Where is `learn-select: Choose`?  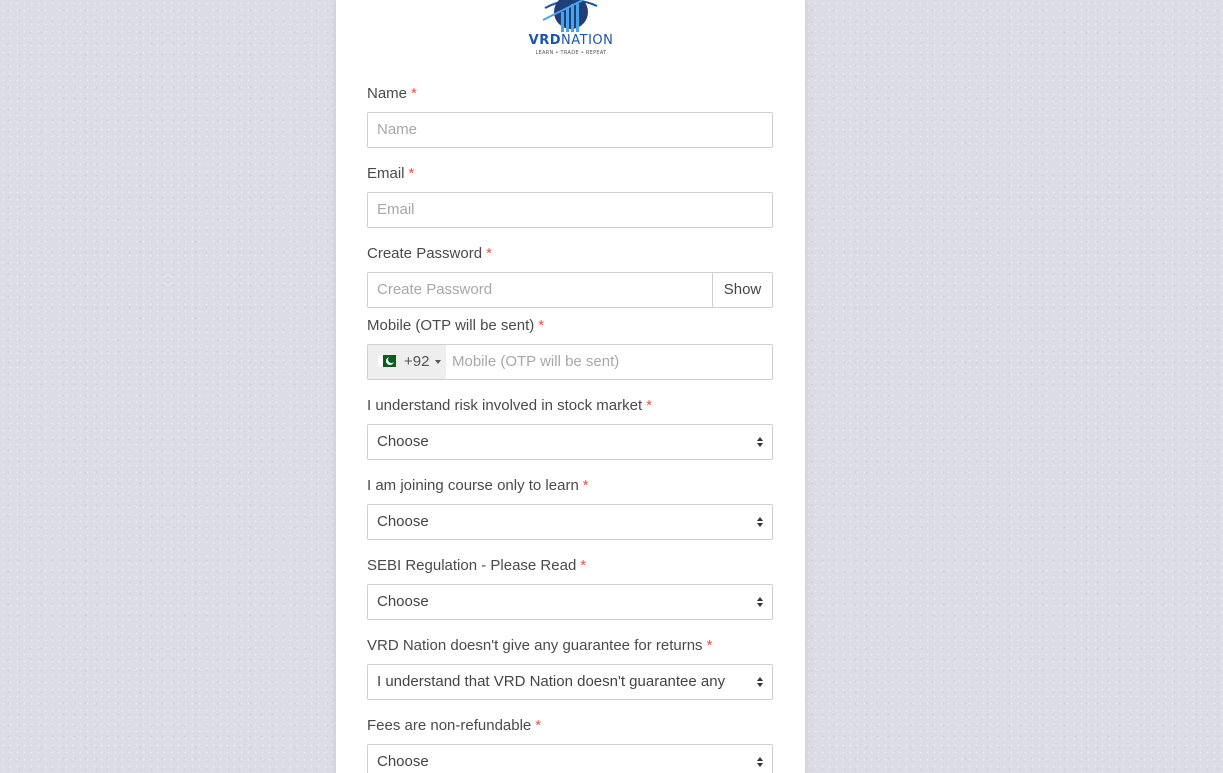
learn-select: Choose is located at coordinates (570, 522).